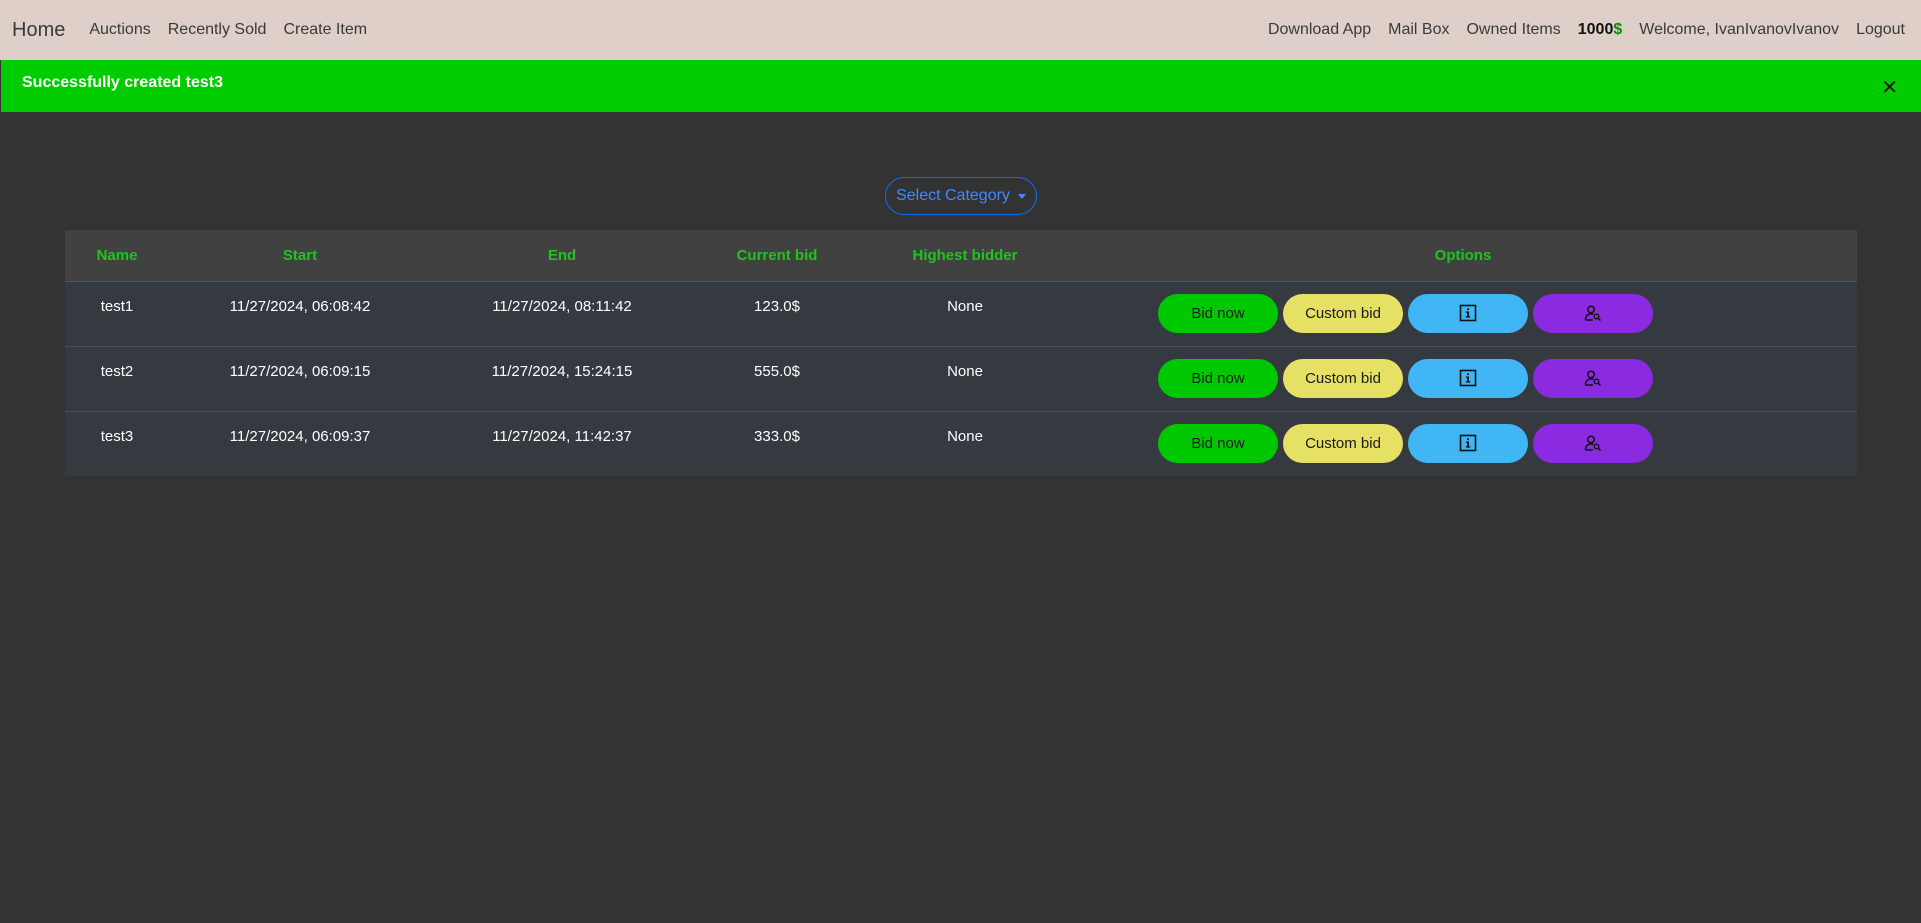 Image resolution: width=1921 pixels, height=923 pixels. What do you see at coordinates (1618, 29) in the screenshot?
I see `balance-currency: $` at bounding box center [1618, 29].